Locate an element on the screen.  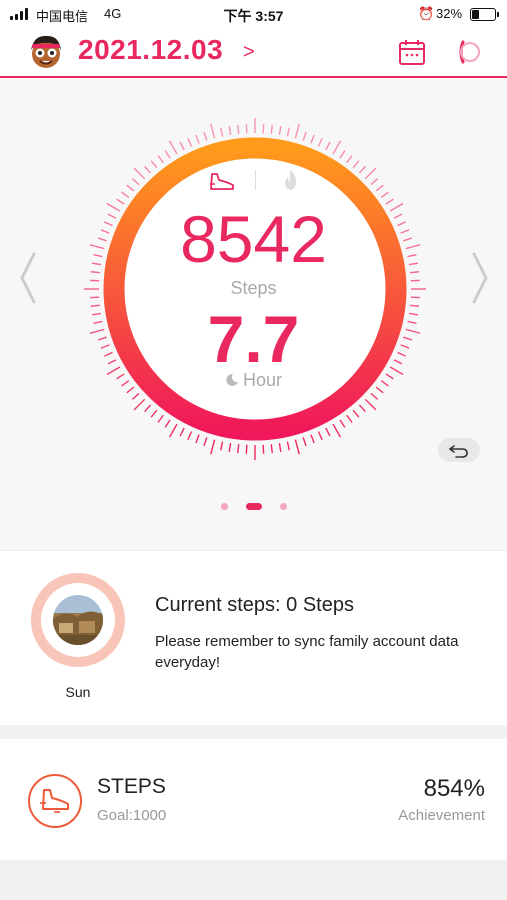
steps-shoe-icon is located at coordinates (55, 801).